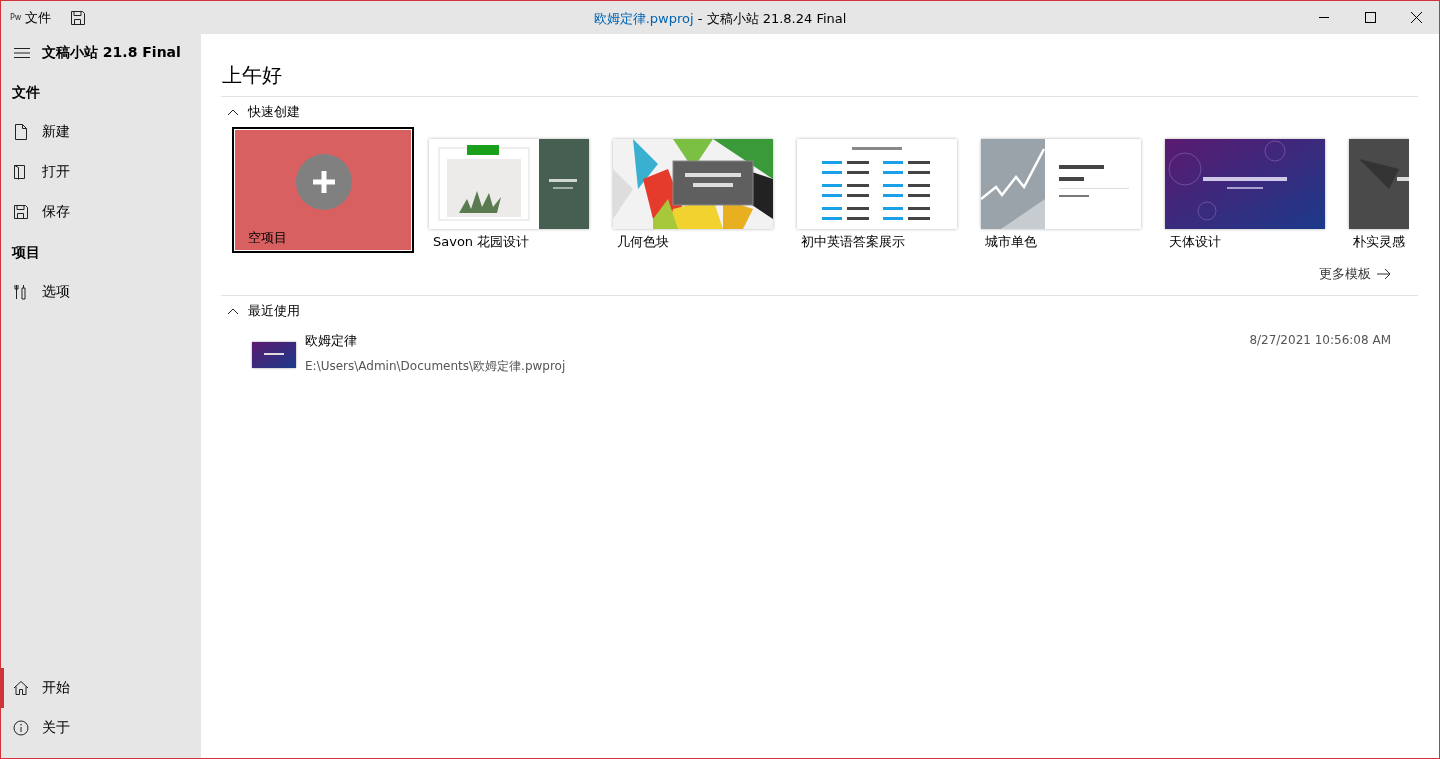  Describe the element at coordinates (25, 252) in the screenshot. I see `section-heading: 项目` at that location.